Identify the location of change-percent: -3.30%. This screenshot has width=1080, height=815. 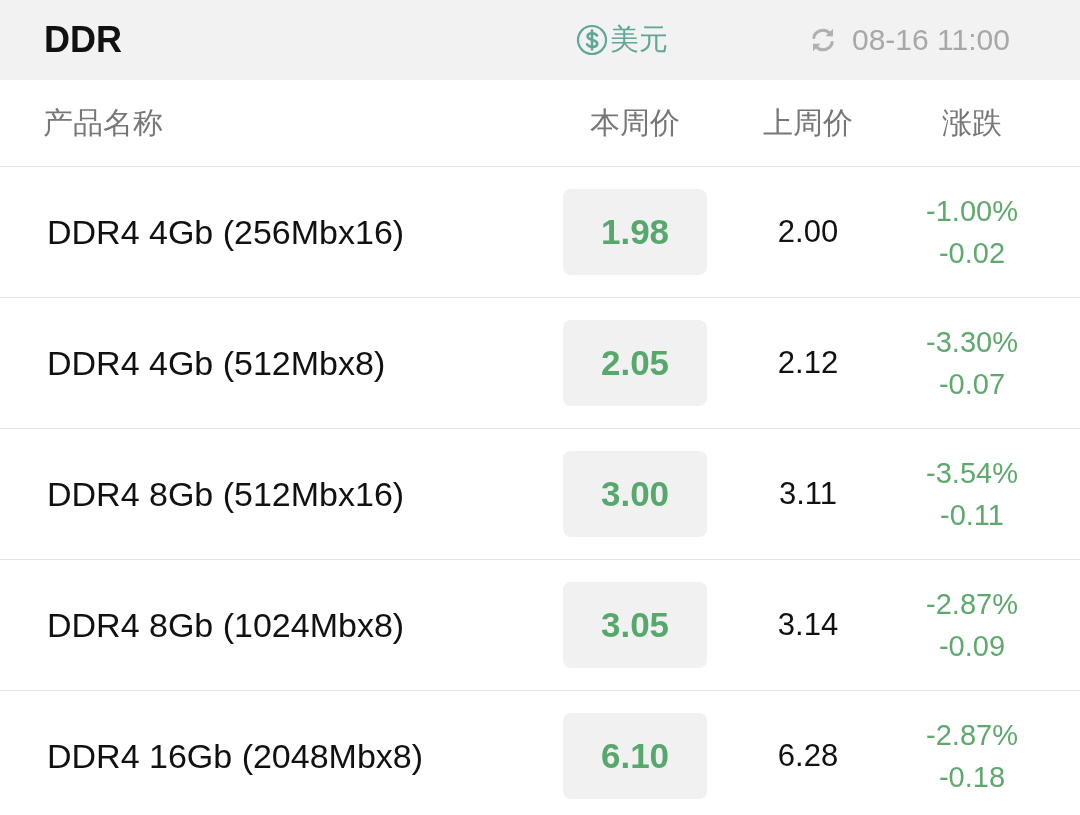
(972, 342).